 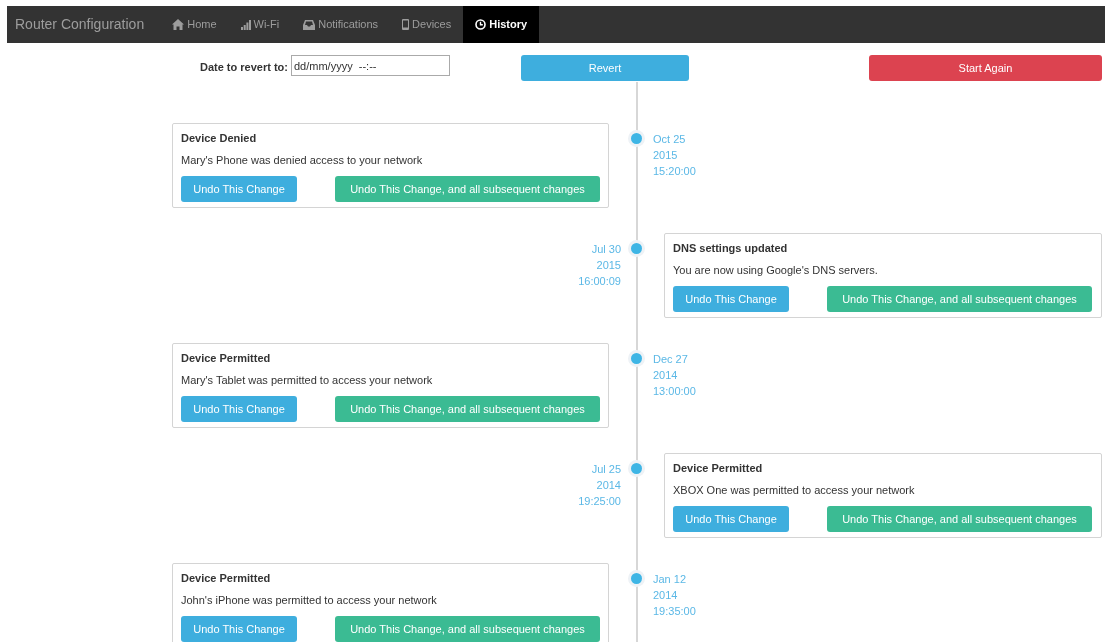 What do you see at coordinates (341, 24) in the screenshot?
I see `nav-tab: Notifications` at bounding box center [341, 24].